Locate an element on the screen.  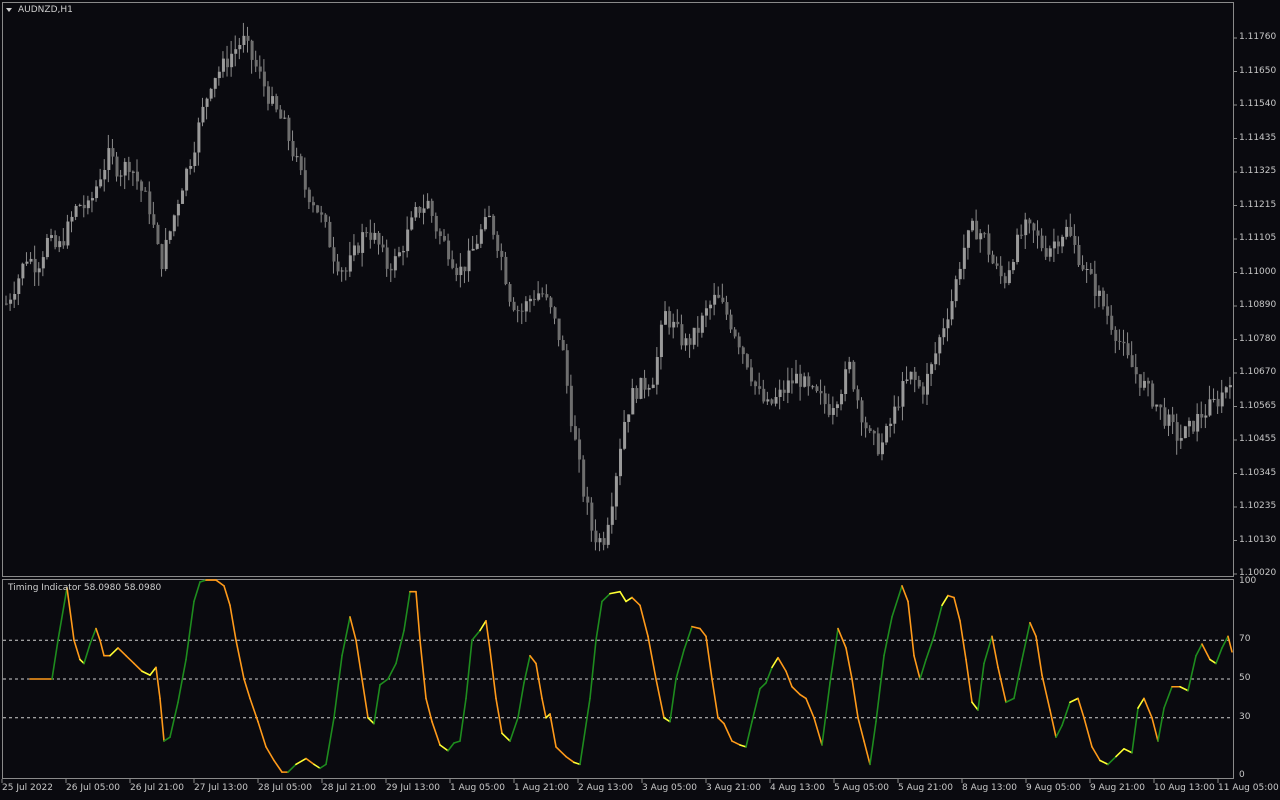
time-axis-label: 1 Aug 05:00 is located at coordinates (477, 788).